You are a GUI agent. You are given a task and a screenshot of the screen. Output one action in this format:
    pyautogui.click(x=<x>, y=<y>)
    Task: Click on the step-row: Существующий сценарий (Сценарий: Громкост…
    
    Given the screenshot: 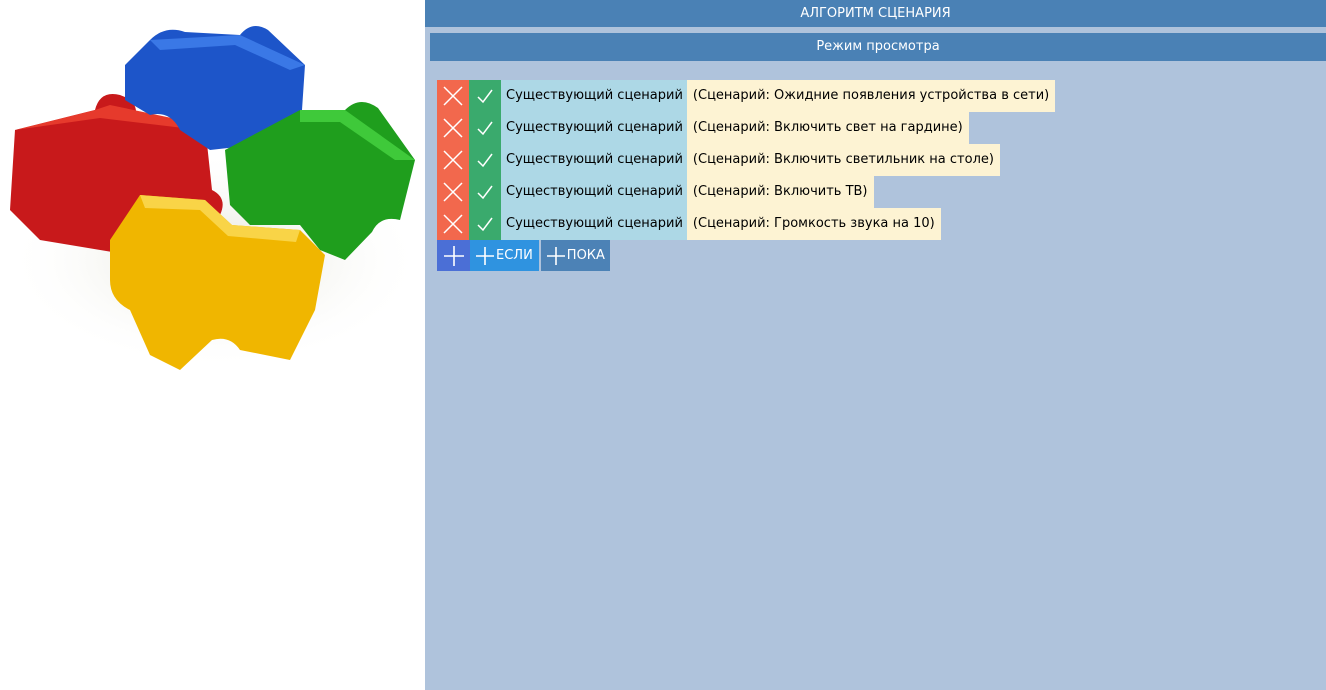 What is the action you would take?
    pyautogui.click(x=746, y=224)
    